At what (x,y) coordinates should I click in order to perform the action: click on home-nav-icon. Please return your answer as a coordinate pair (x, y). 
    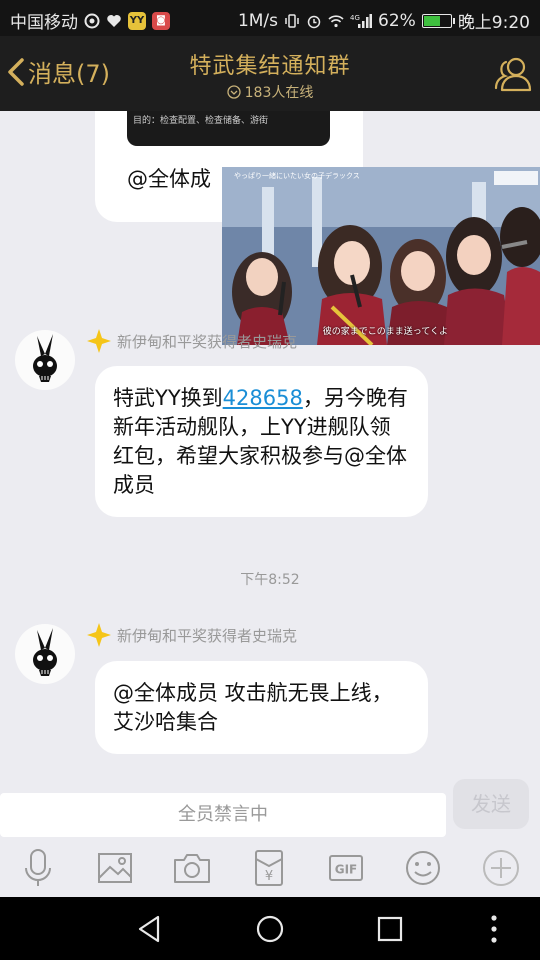
    Looking at the image, I should click on (270, 929).